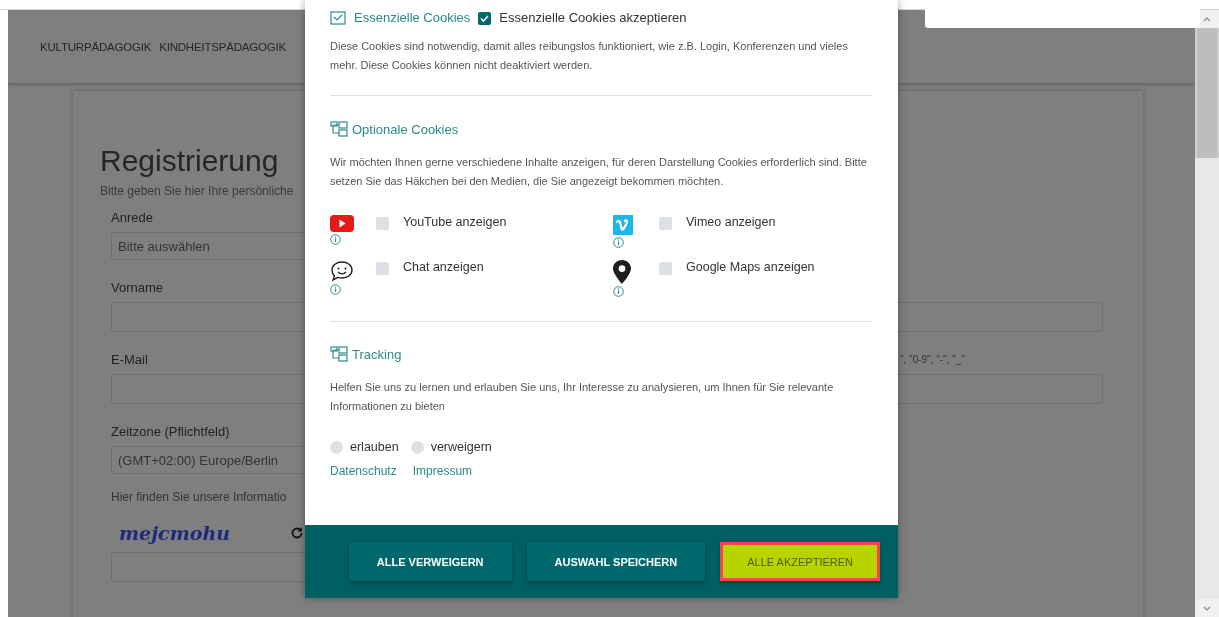 The image size is (1219, 617). I want to click on nav-link: KULTURPÄDAGOGIK, so click(96, 46).